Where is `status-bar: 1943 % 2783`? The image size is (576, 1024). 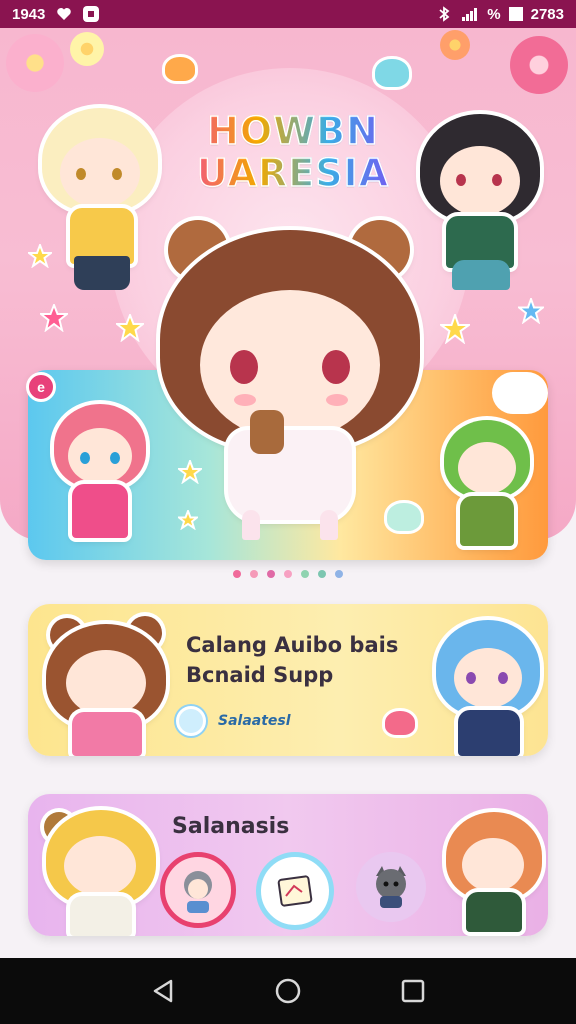
status-bar: 1943 % 2783 is located at coordinates (288, 14).